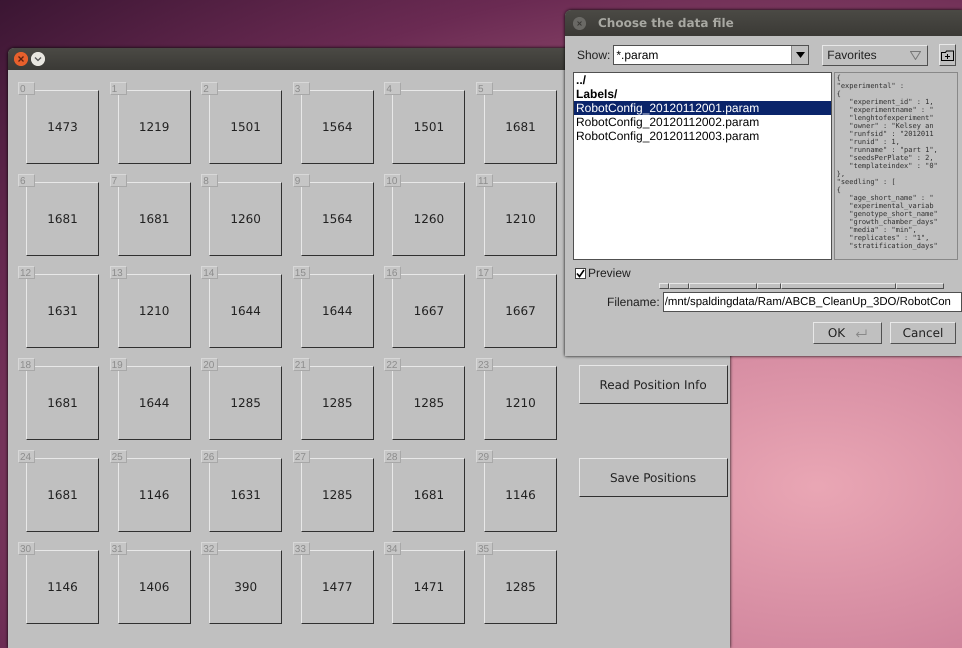 This screenshot has height=648, width=962. Describe the element at coordinates (209, 548) in the screenshot. I see `position-index: 32` at that location.